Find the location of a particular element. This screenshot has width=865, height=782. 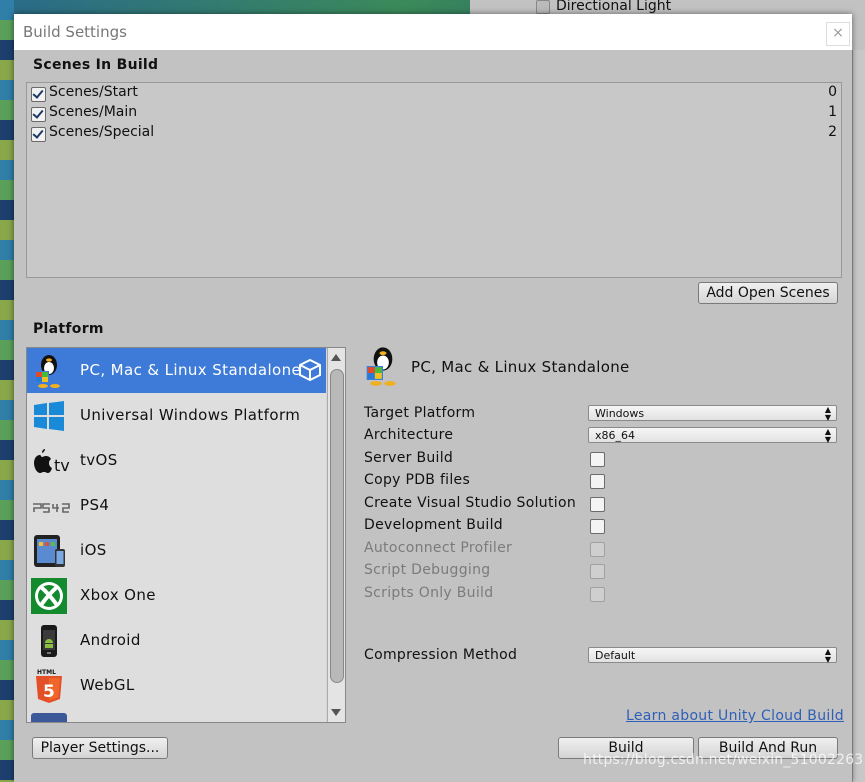

target-platform-value: Windows is located at coordinates (620, 413).